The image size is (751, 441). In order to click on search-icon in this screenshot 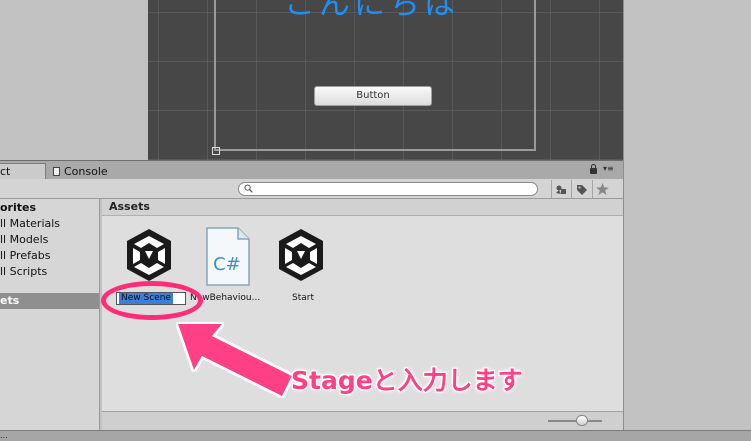, I will do `click(248, 188)`.